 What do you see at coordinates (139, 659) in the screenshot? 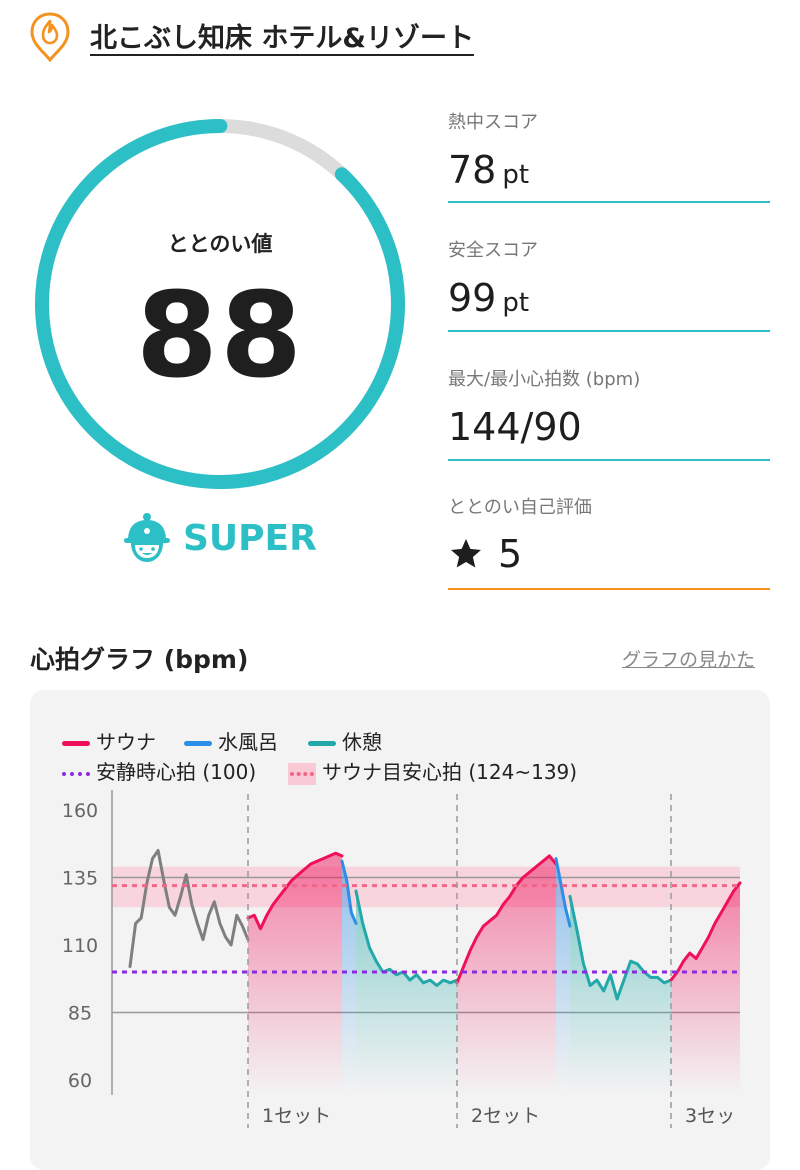
I see `heart-rate-graph-title: 心拍グラフ (bpm)` at bounding box center [139, 659].